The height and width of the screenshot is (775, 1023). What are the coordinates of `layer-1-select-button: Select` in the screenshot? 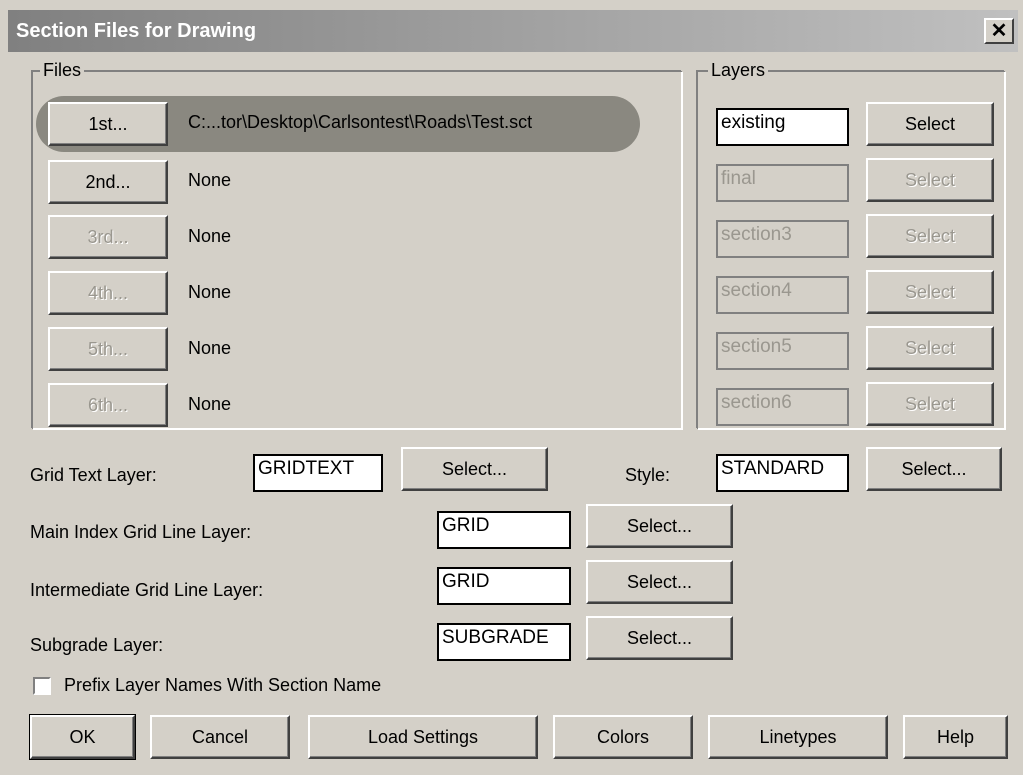 It's located at (930, 124).